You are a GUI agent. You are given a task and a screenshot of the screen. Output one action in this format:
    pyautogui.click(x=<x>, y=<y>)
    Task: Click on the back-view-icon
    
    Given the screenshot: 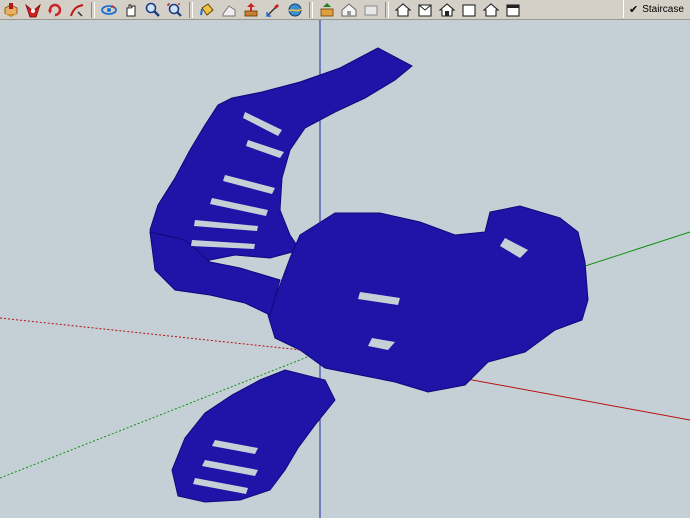 What is the action you would take?
    pyautogui.click(x=491, y=9)
    